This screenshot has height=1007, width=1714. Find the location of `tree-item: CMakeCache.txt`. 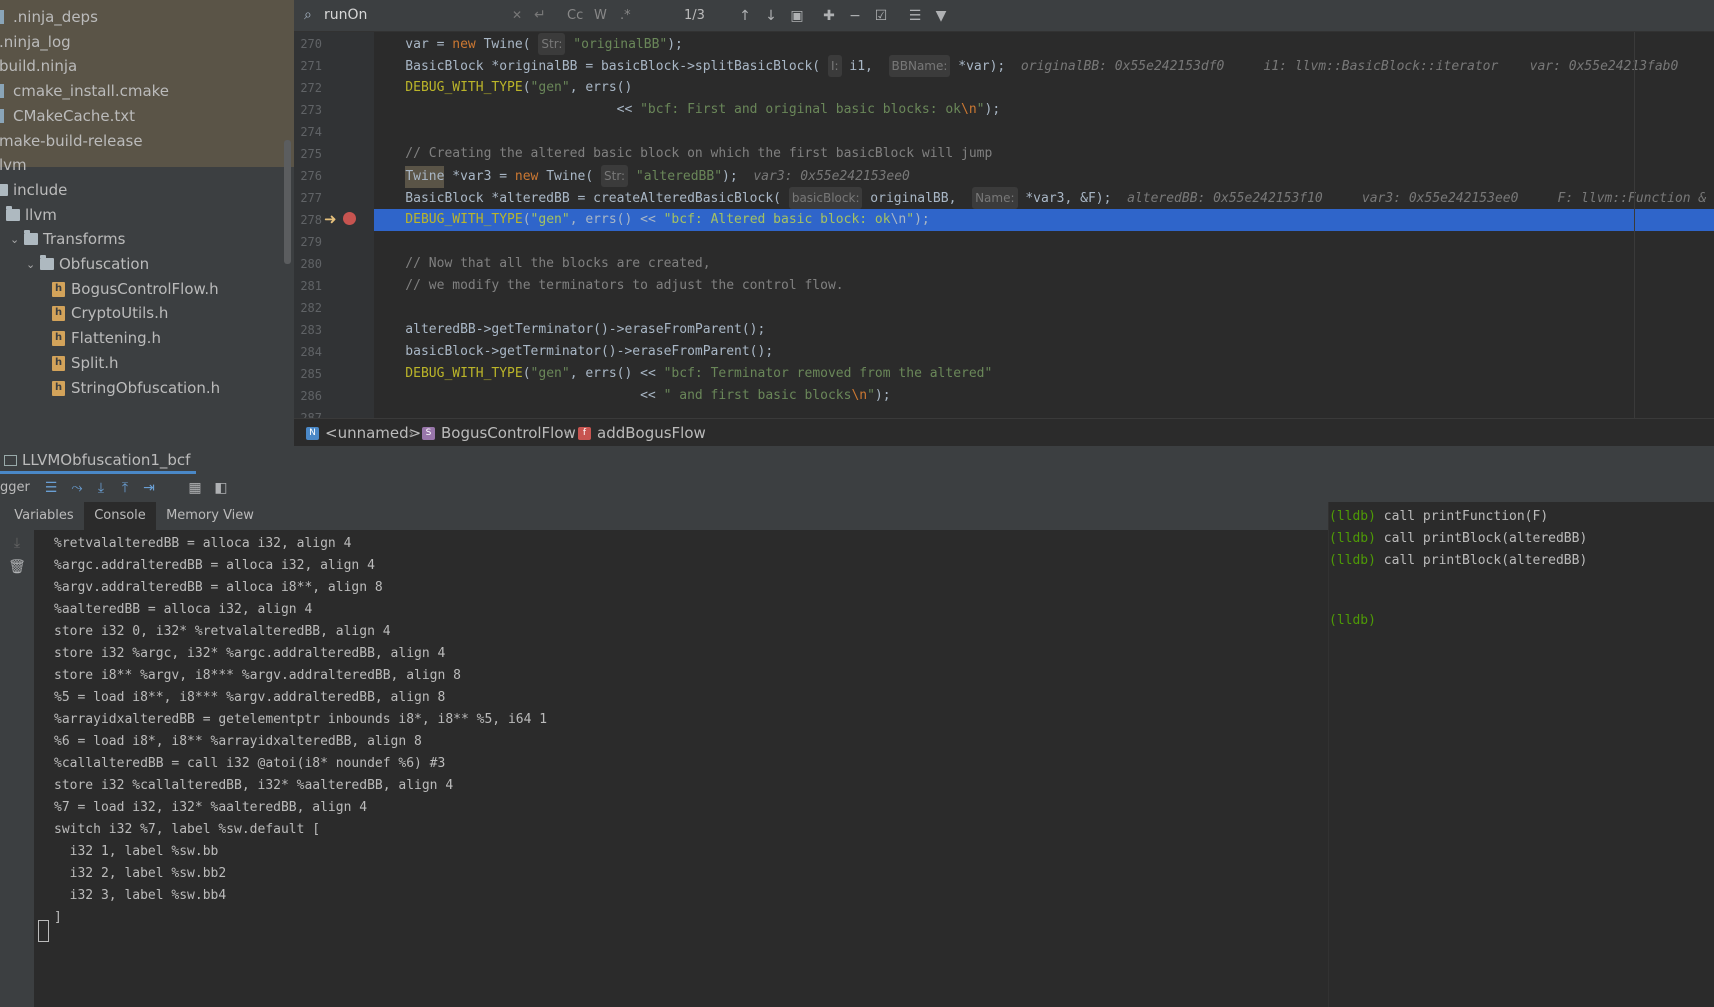

tree-item: CMakeCache.txt is located at coordinates (143, 116).